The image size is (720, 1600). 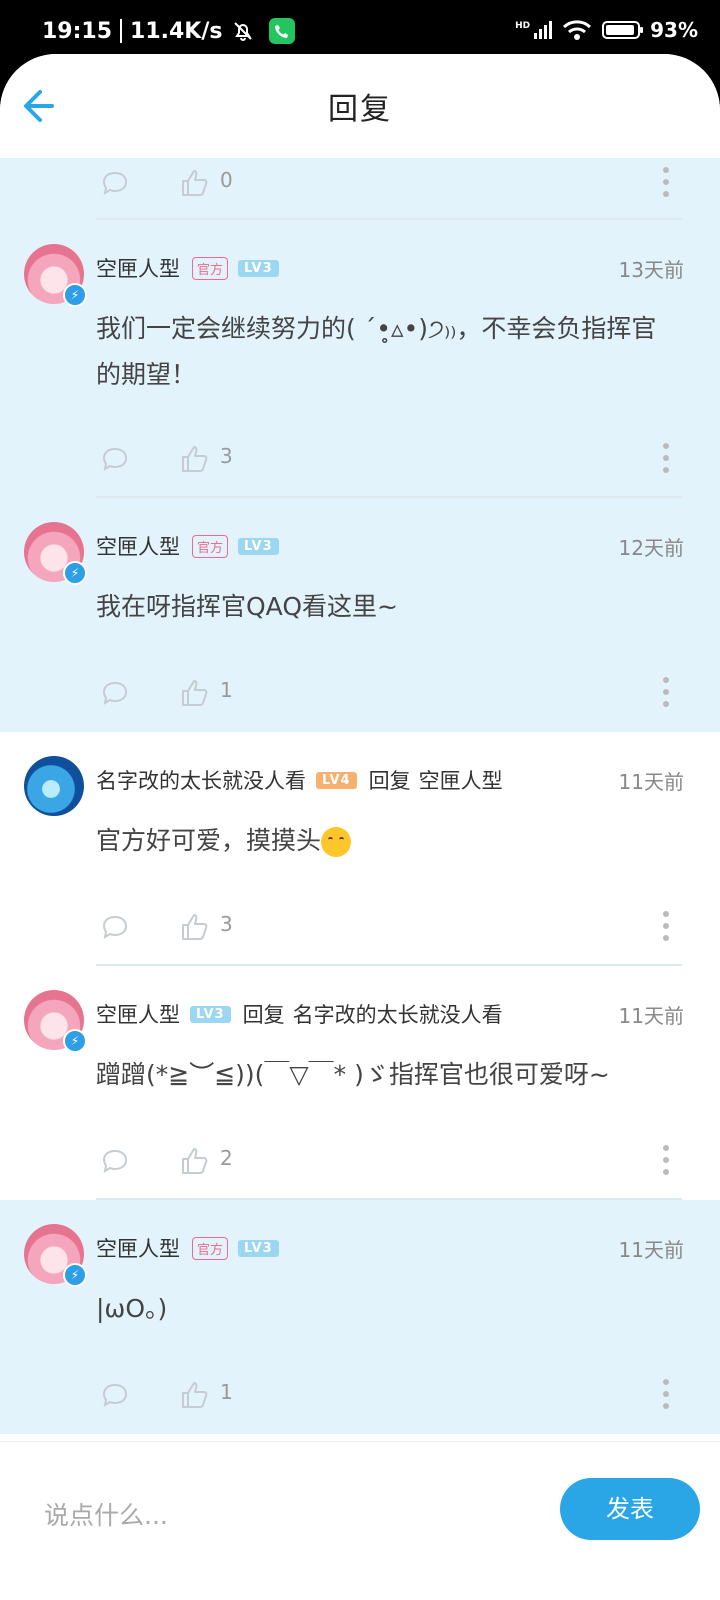 I want to click on phone-call-icon, so click(x=281, y=31).